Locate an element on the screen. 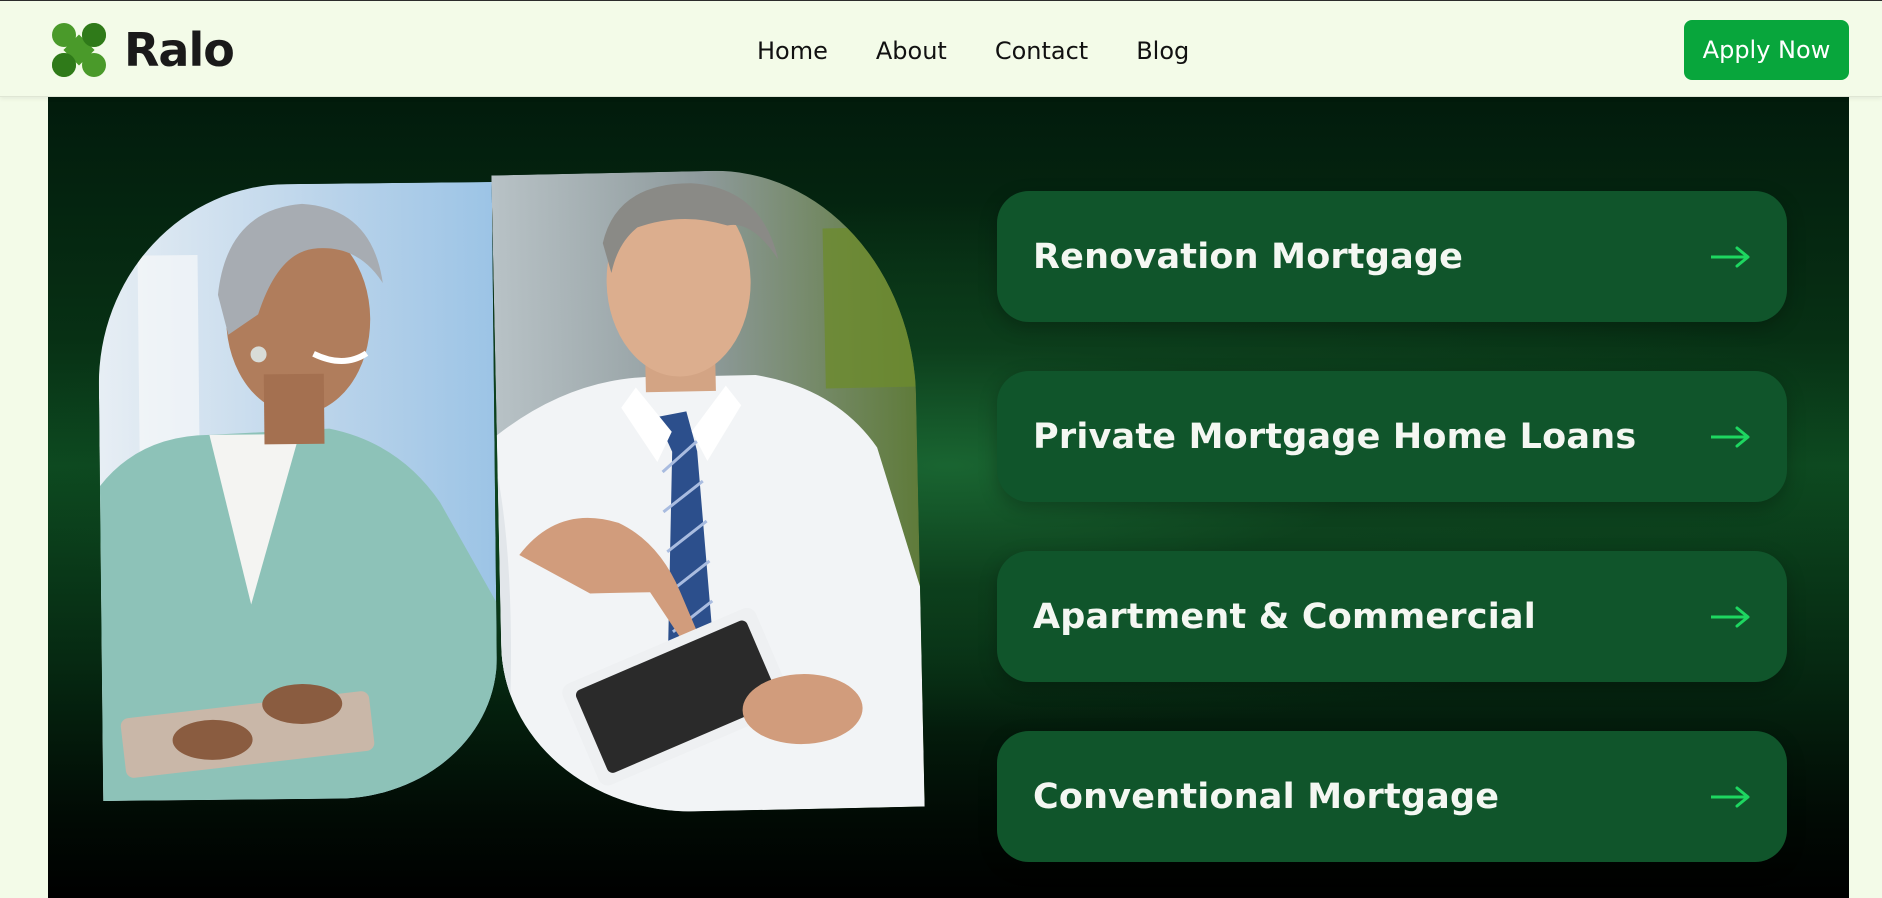  service-title: Conventional Mortgage is located at coordinates (1266, 796).